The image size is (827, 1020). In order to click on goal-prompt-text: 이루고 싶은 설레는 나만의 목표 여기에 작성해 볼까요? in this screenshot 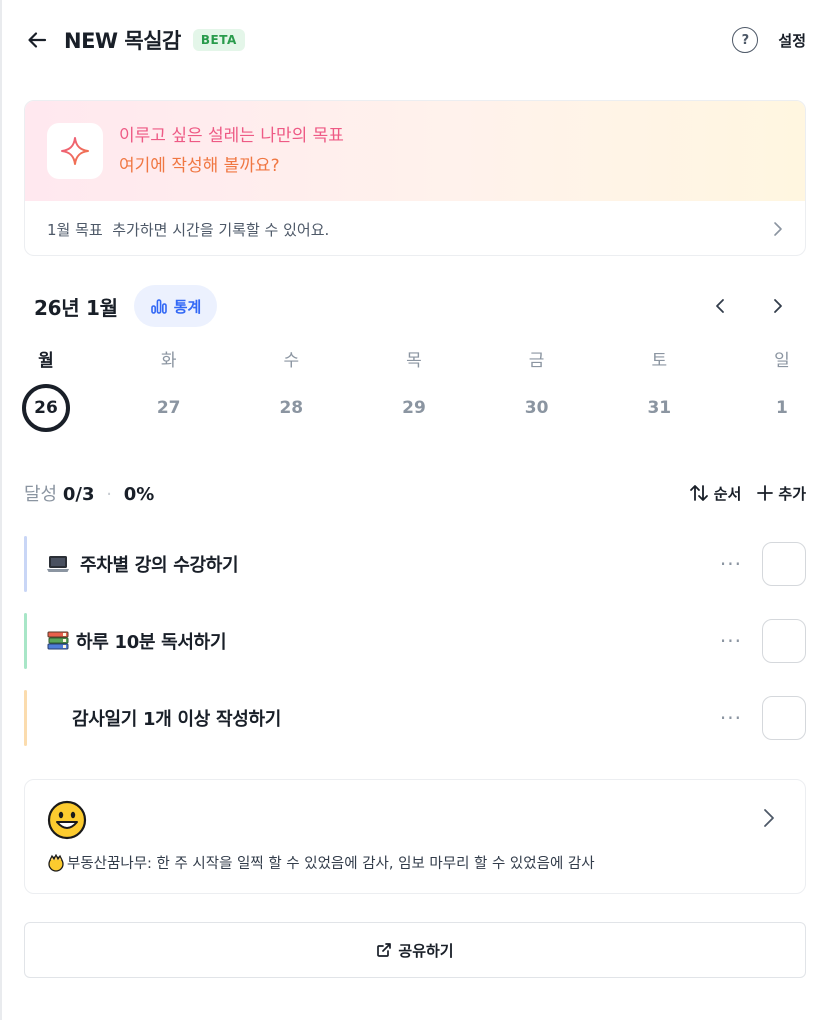, I will do `click(231, 151)`.